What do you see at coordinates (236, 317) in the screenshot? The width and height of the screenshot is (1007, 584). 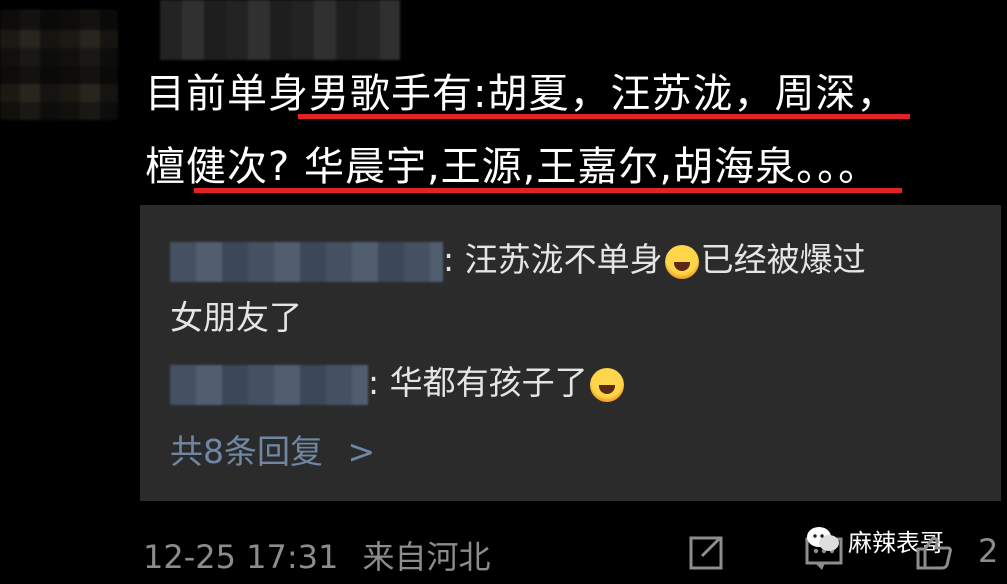 I see `reply-text-1c: 女朋友了` at bounding box center [236, 317].